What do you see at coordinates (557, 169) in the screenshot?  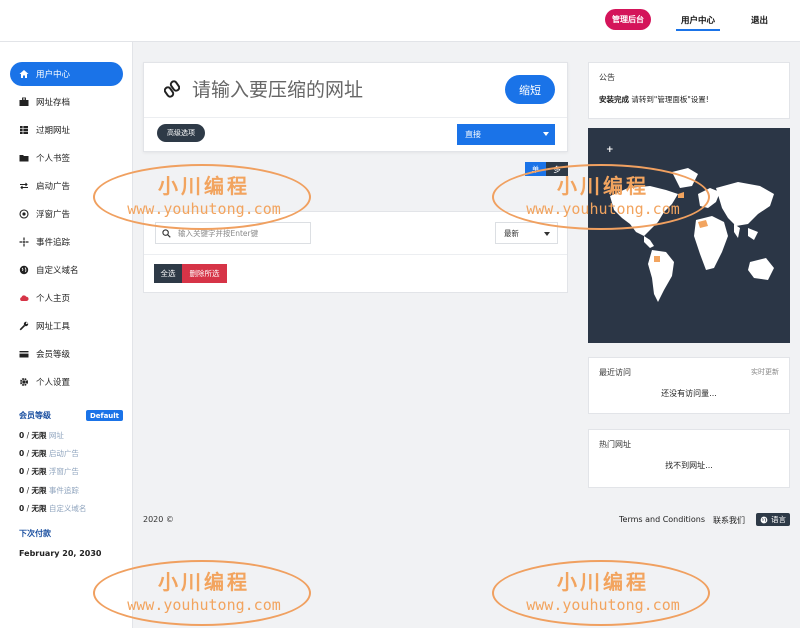 I see `multi-mode-toggle: 多` at bounding box center [557, 169].